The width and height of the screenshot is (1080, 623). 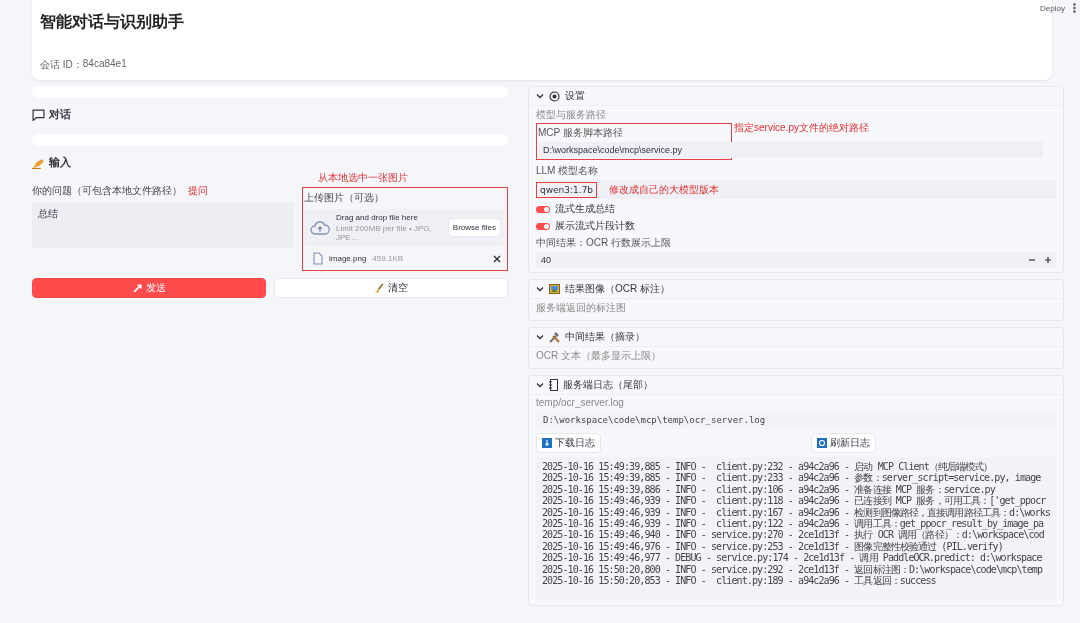 What do you see at coordinates (790, 150) in the screenshot?
I see `script-path-value: D:\workspace\code\mcp\service.py` at bounding box center [790, 150].